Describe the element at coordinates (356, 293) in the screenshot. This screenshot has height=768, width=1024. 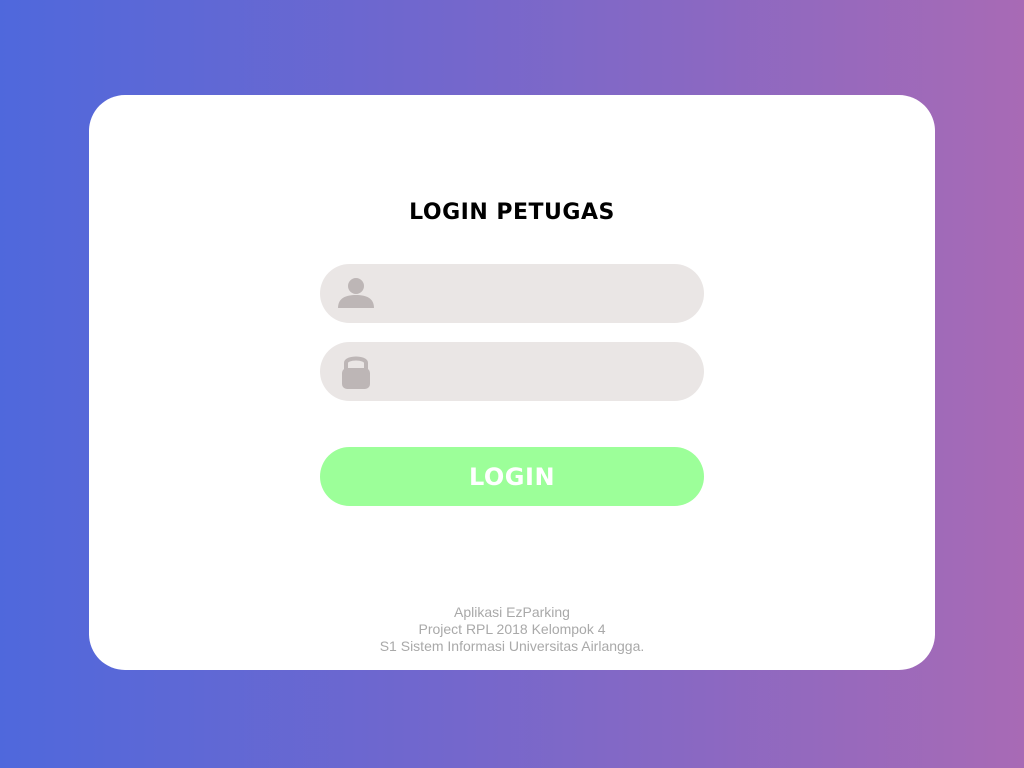
I see `user-icon` at that location.